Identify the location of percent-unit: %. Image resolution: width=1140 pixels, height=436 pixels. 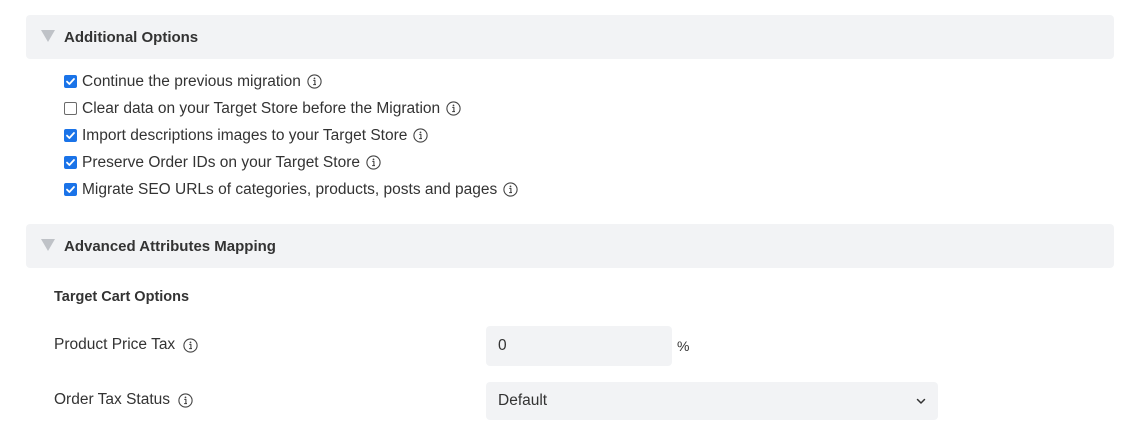
(683, 346).